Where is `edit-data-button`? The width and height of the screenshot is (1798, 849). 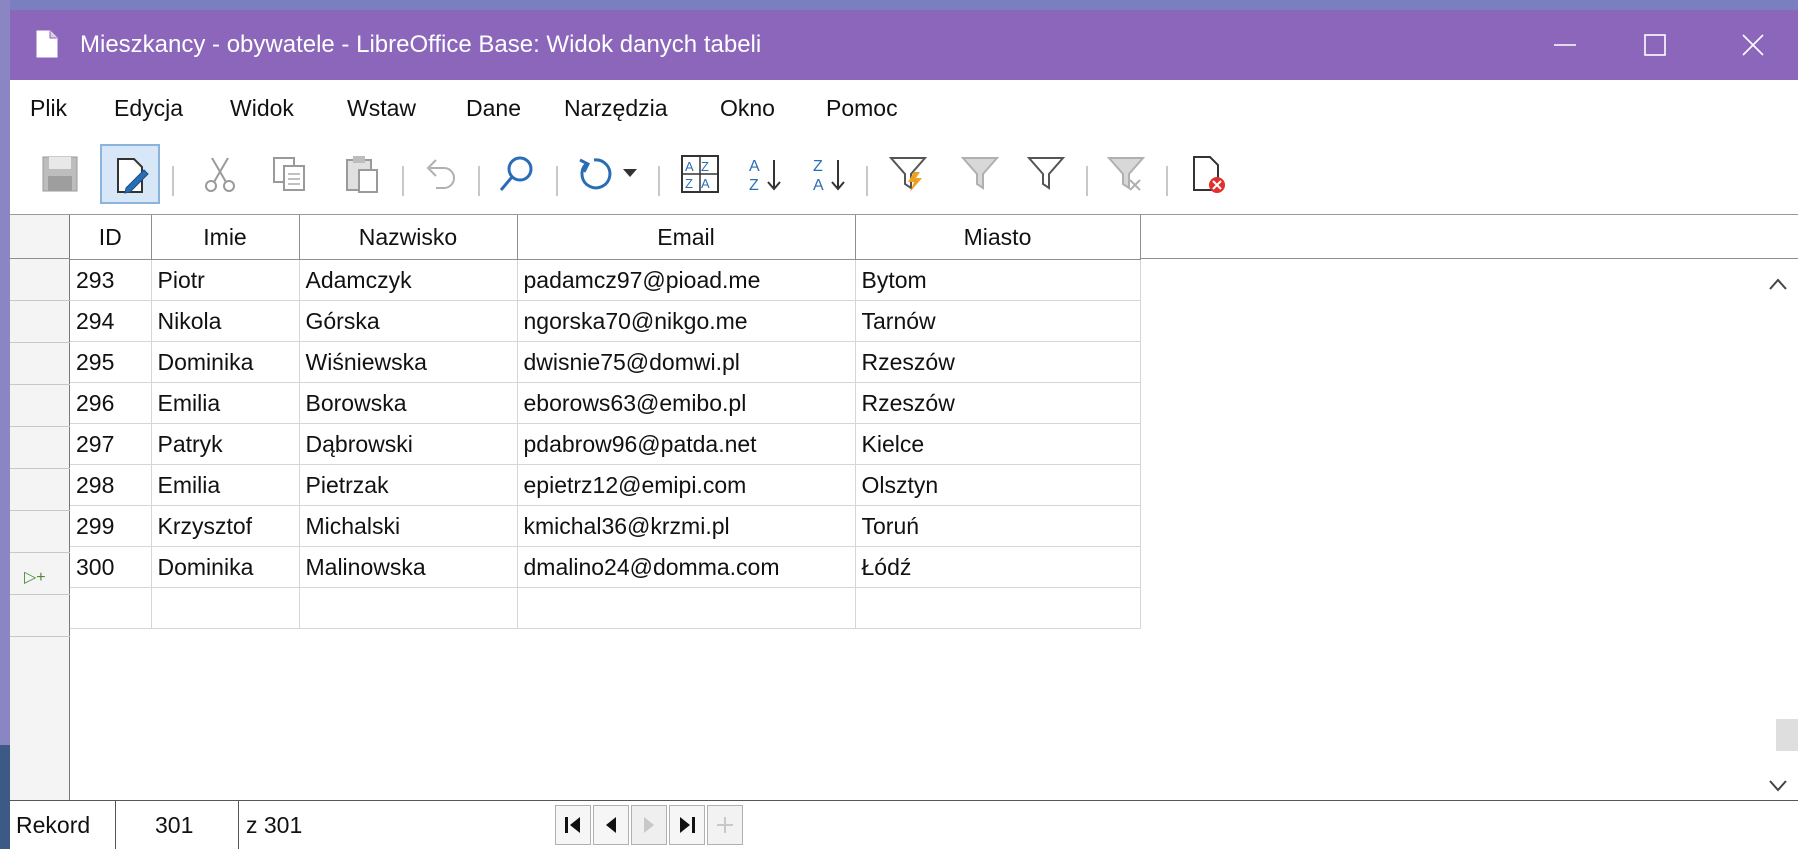 edit-data-button is located at coordinates (130, 174).